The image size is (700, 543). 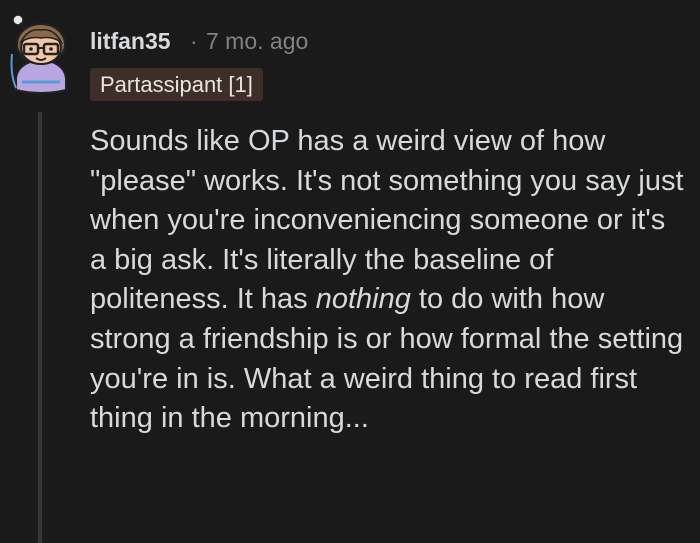 I want to click on user-flair: Partassipant [1], so click(x=176, y=84).